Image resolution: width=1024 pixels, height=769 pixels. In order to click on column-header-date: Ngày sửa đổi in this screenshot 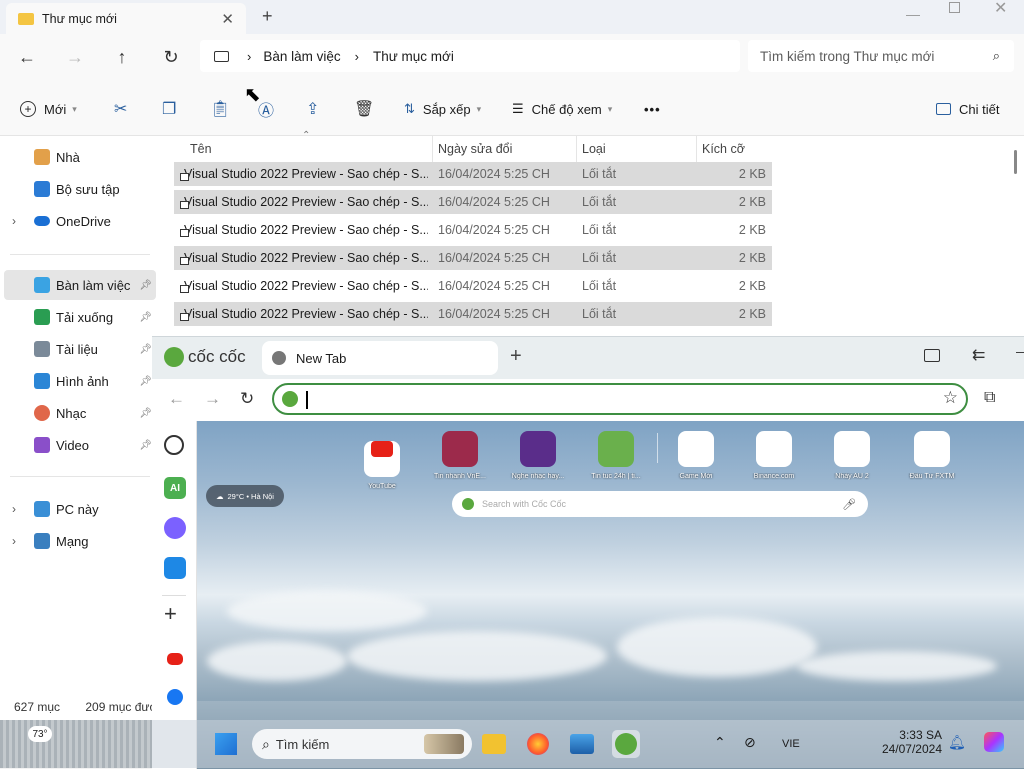, I will do `click(475, 149)`.